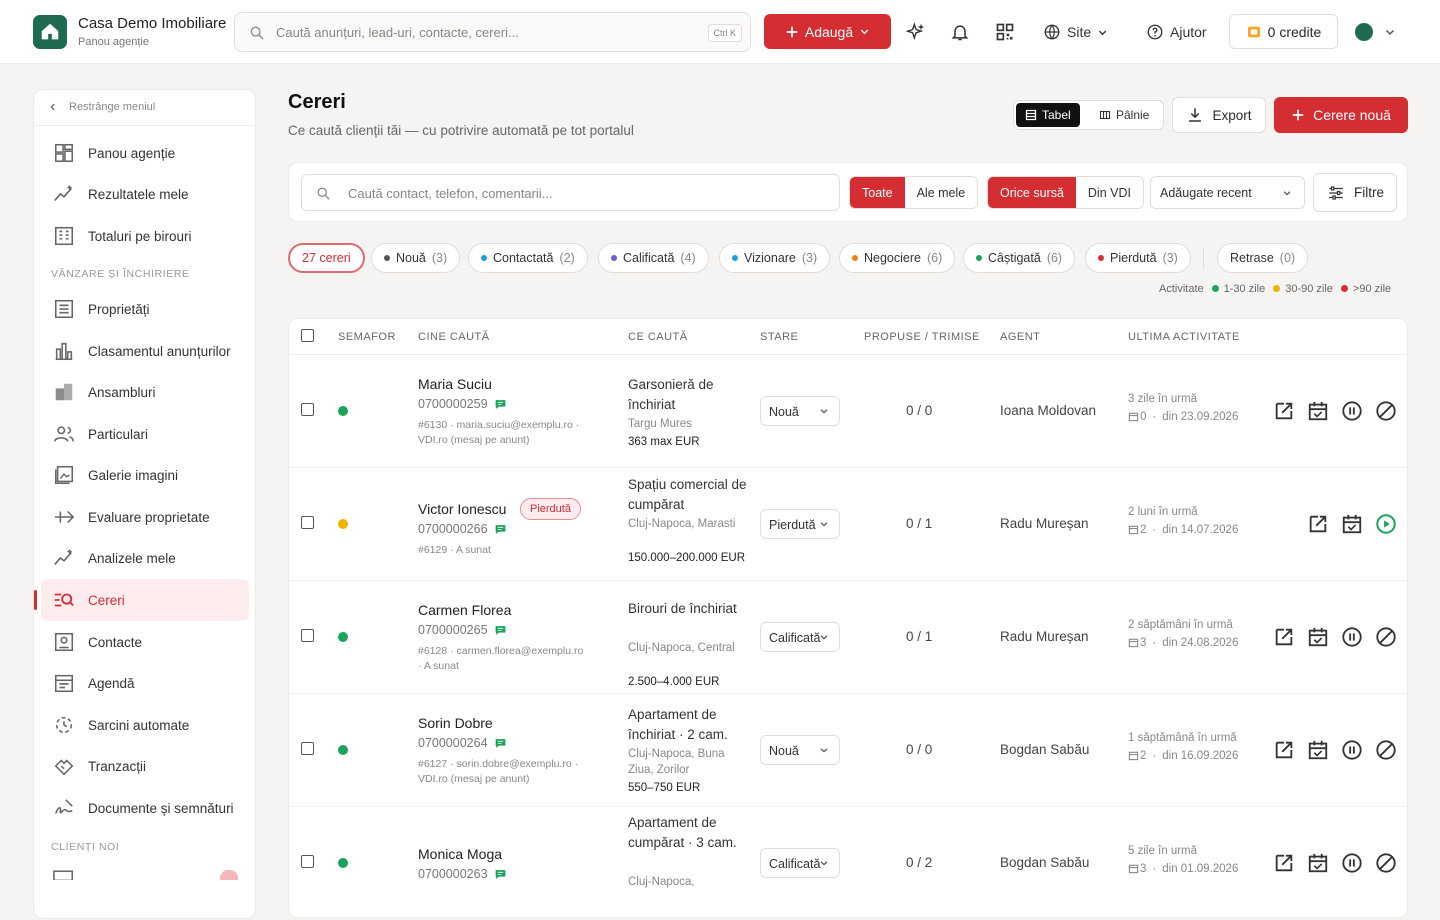 Image resolution: width=1440 pixels, height=920 pixels. Describe the element at coordinates (416, 258) in the screenshot. I see `chip-status-new: Nouă (3)` at that location.